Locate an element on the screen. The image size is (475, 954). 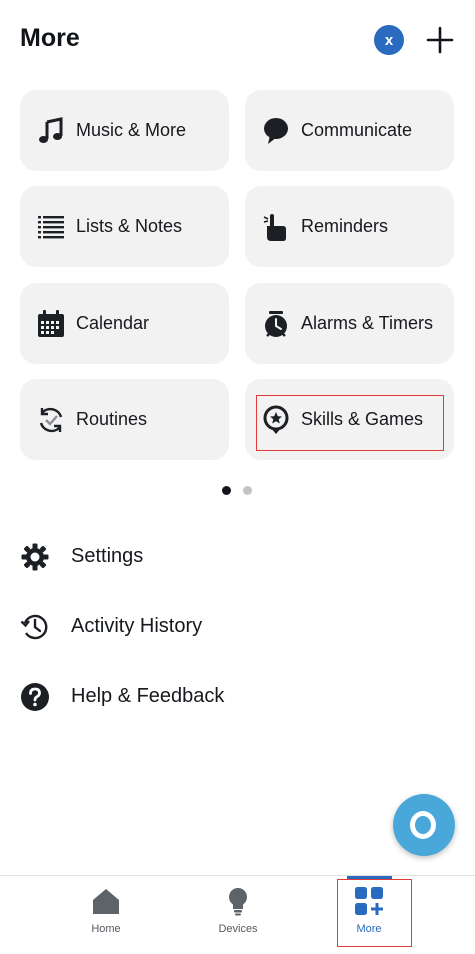
lightbulb-icon is located at coordinates (238, 901).